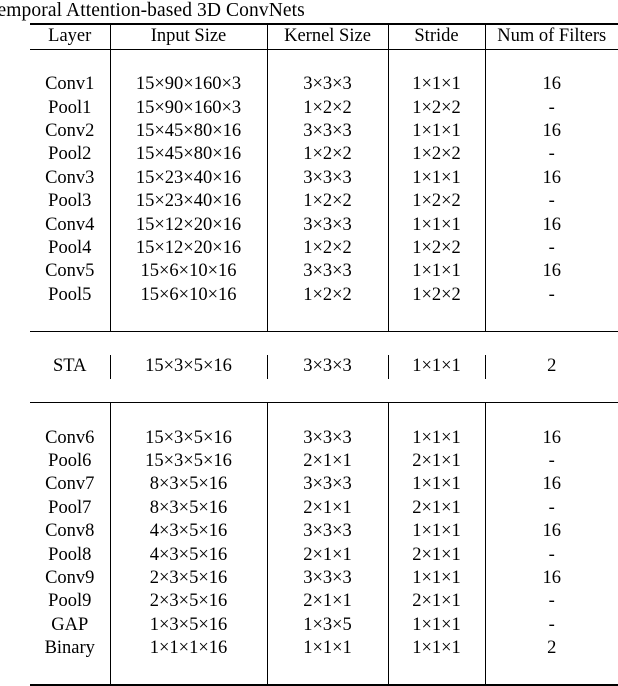 Image resolution: width=618 pixels, height=686 pixels. What do you see at coordinates (436, 37) in the screenshot?
I see `column-header-stride: Stride` at bounding box center [436, 37].